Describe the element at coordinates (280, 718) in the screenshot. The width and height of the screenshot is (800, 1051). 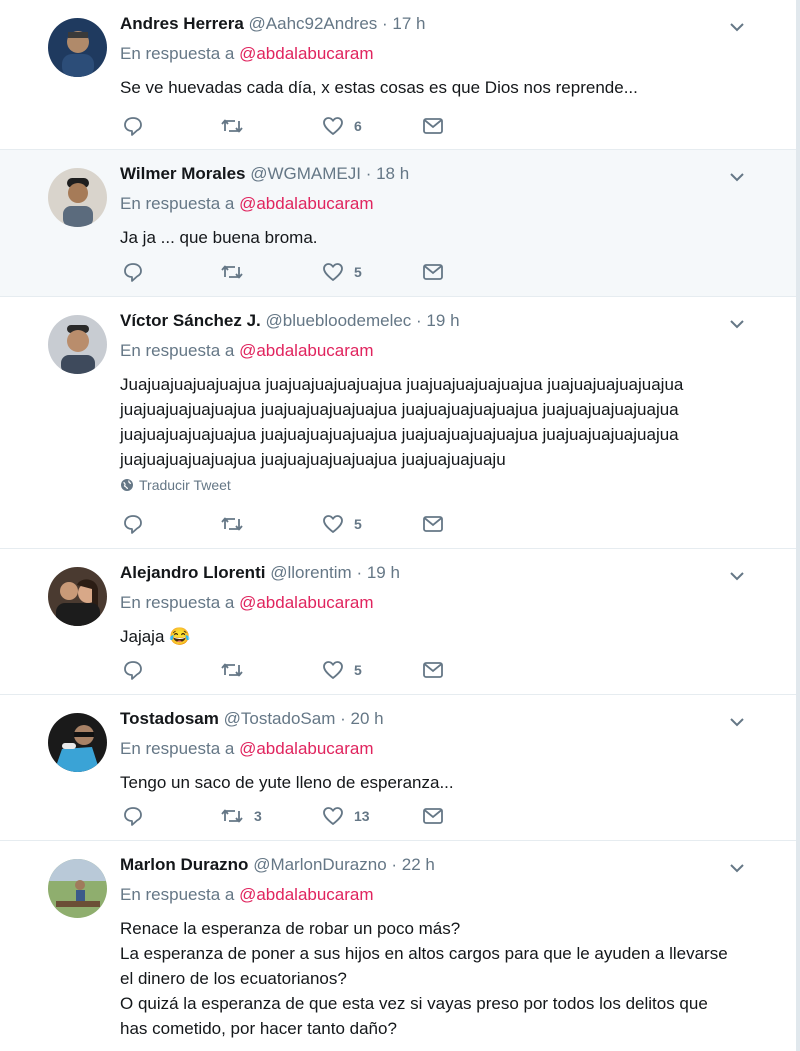
I see `author-handle: @TostadoSam` at that location.